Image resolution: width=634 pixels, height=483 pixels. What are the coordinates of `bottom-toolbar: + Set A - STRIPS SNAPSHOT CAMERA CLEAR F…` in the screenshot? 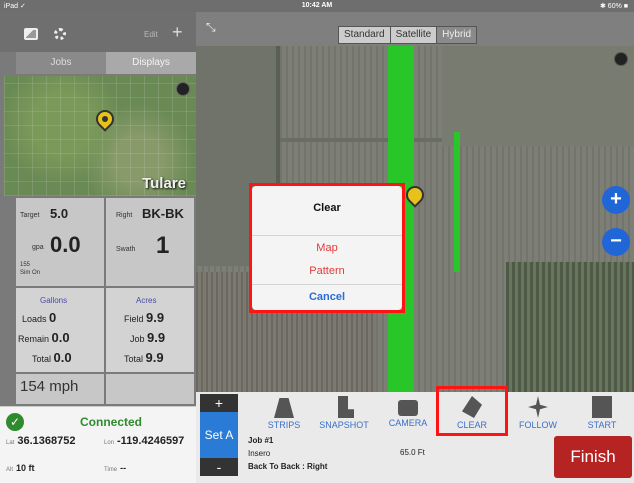 It's located at (415, 434).